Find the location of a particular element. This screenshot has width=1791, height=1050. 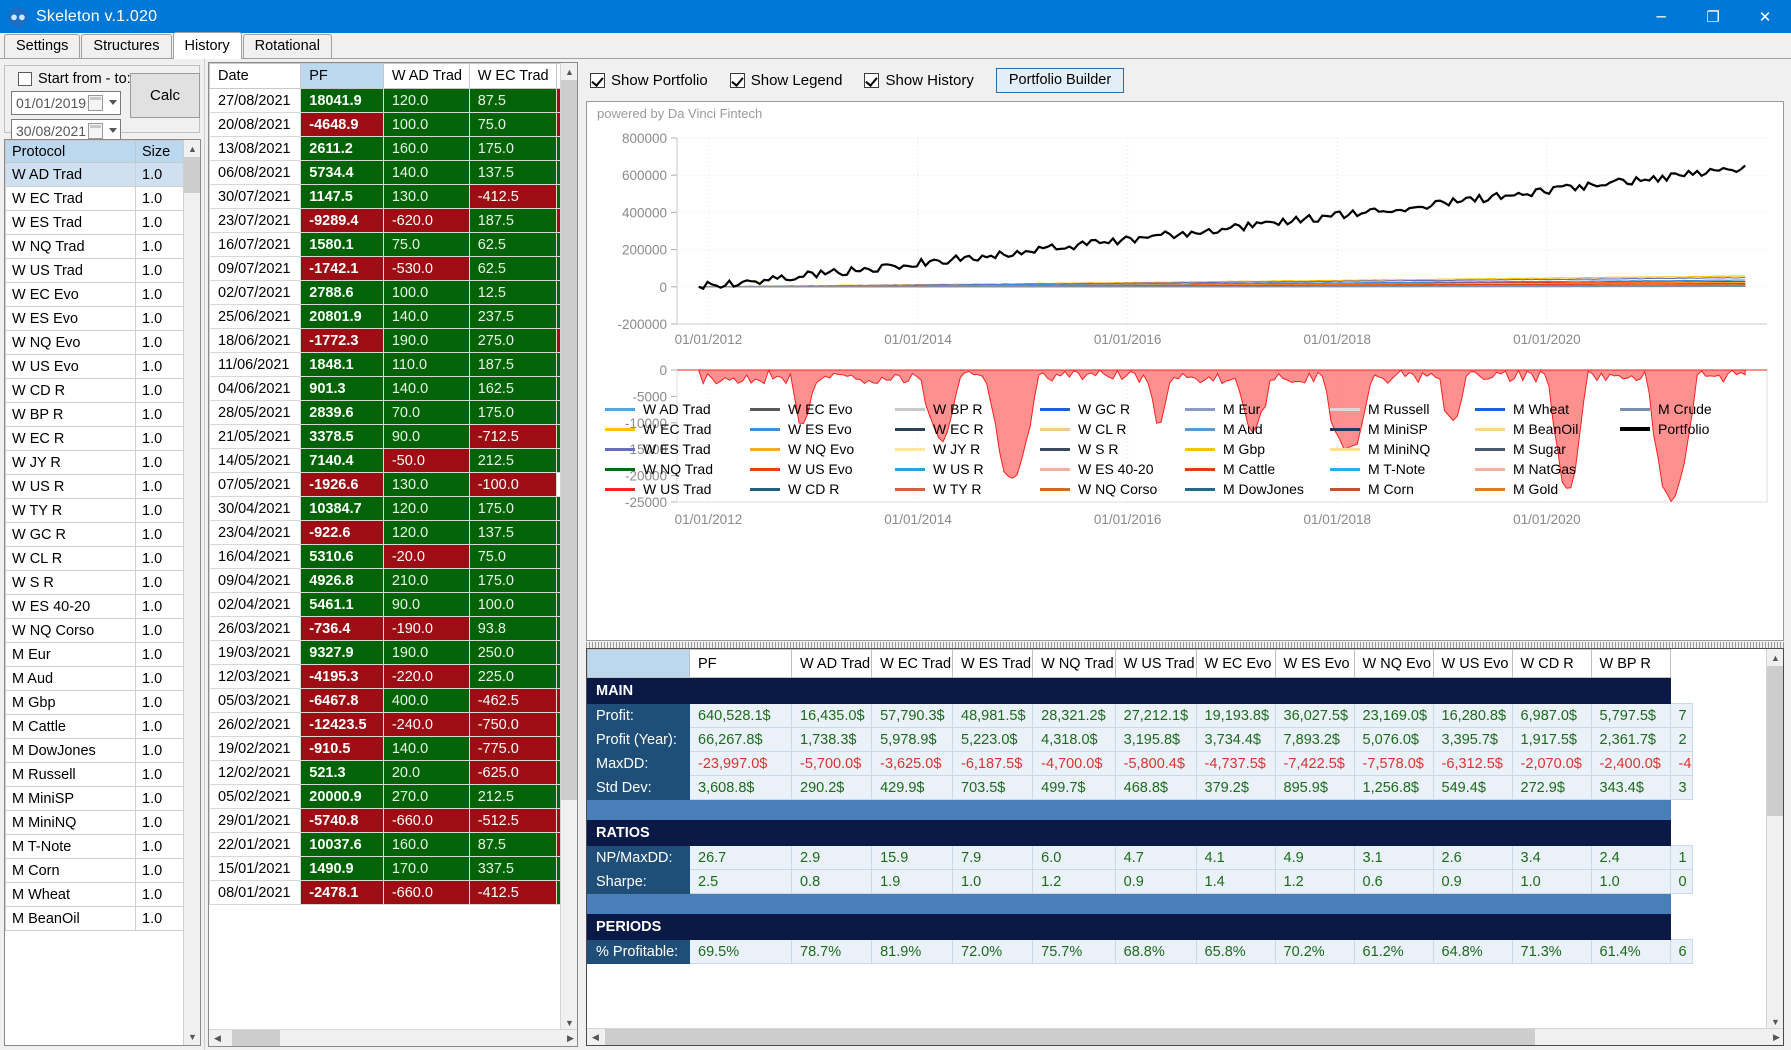

history-row: 23/04/2021-922.6120.0137.5700.0 is located at coordinates (393, 532).